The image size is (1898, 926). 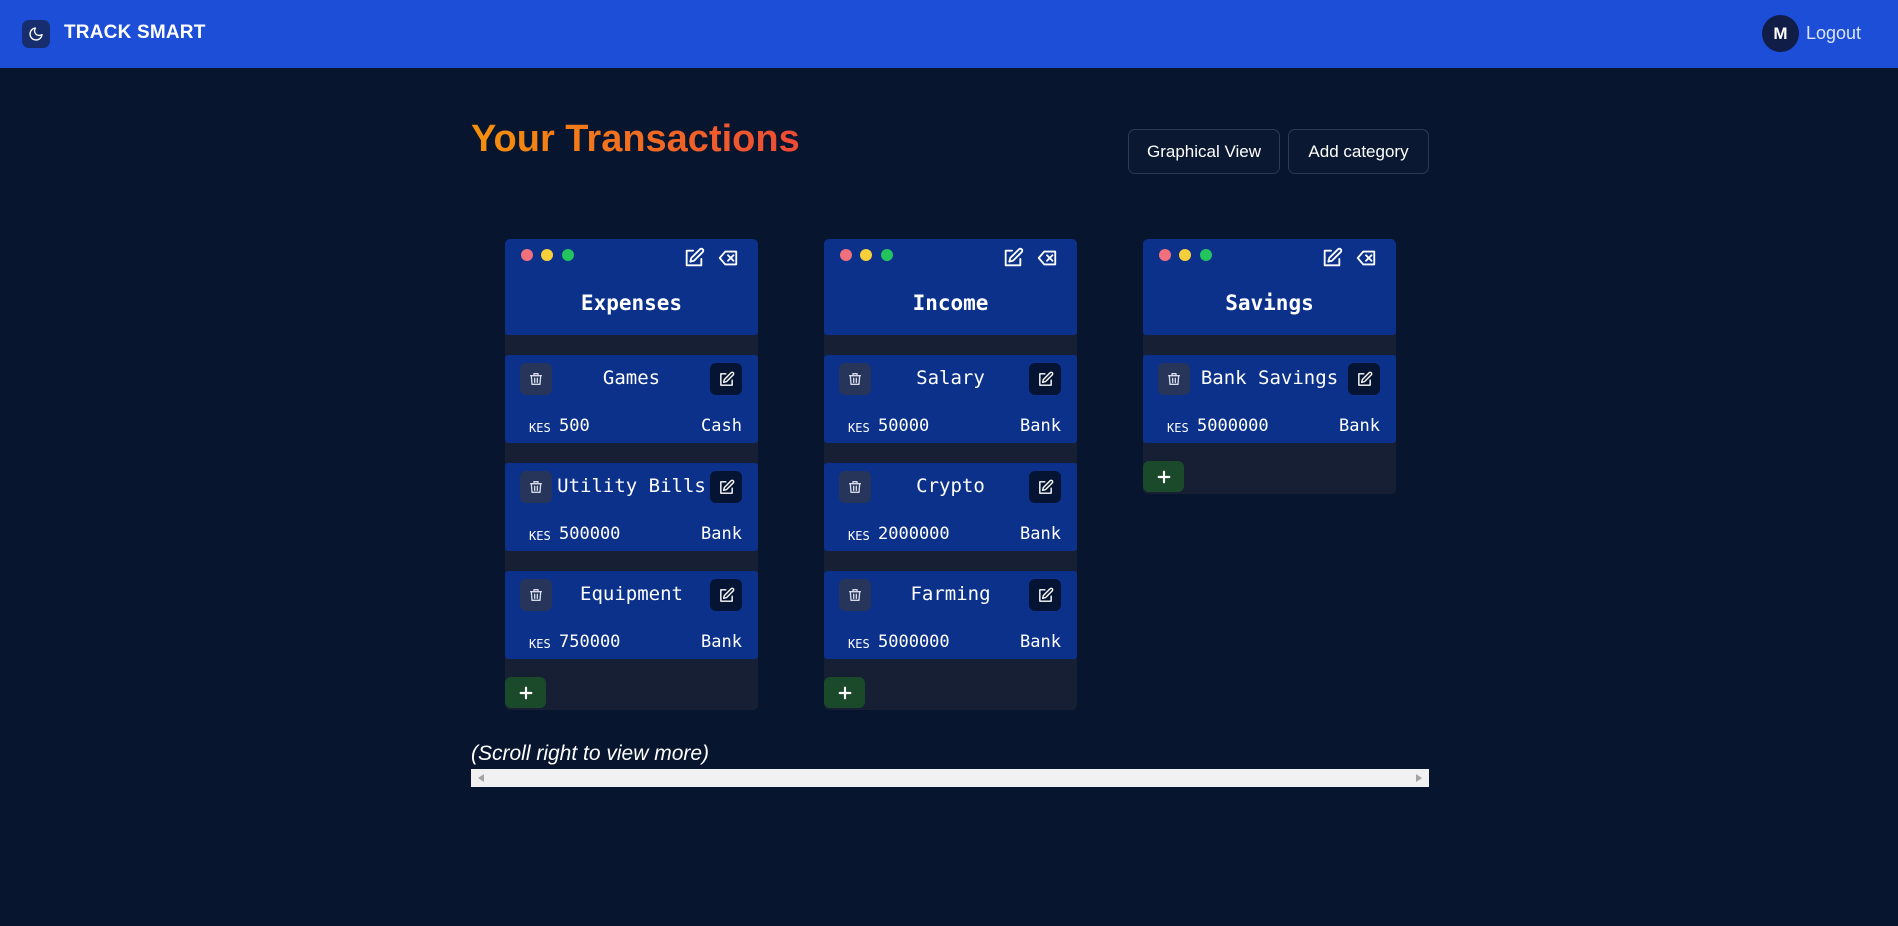 What do you see at coordinates (135, 33) in the screenshot?
I see `app-brand: TRACK SMART` at bounding box center [135, 33].